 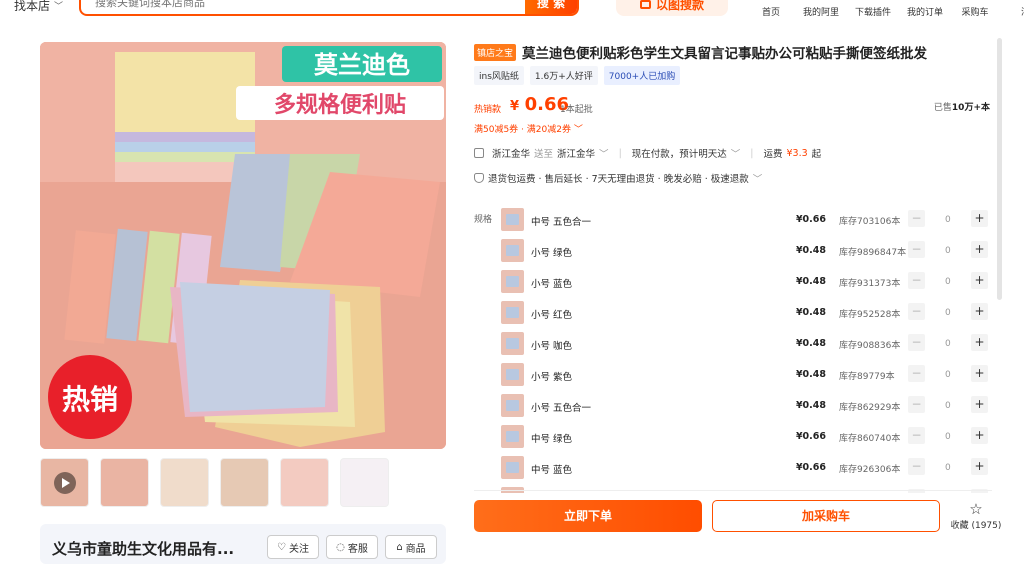 I want to click on truck-icon, so click(x=479, y=153).